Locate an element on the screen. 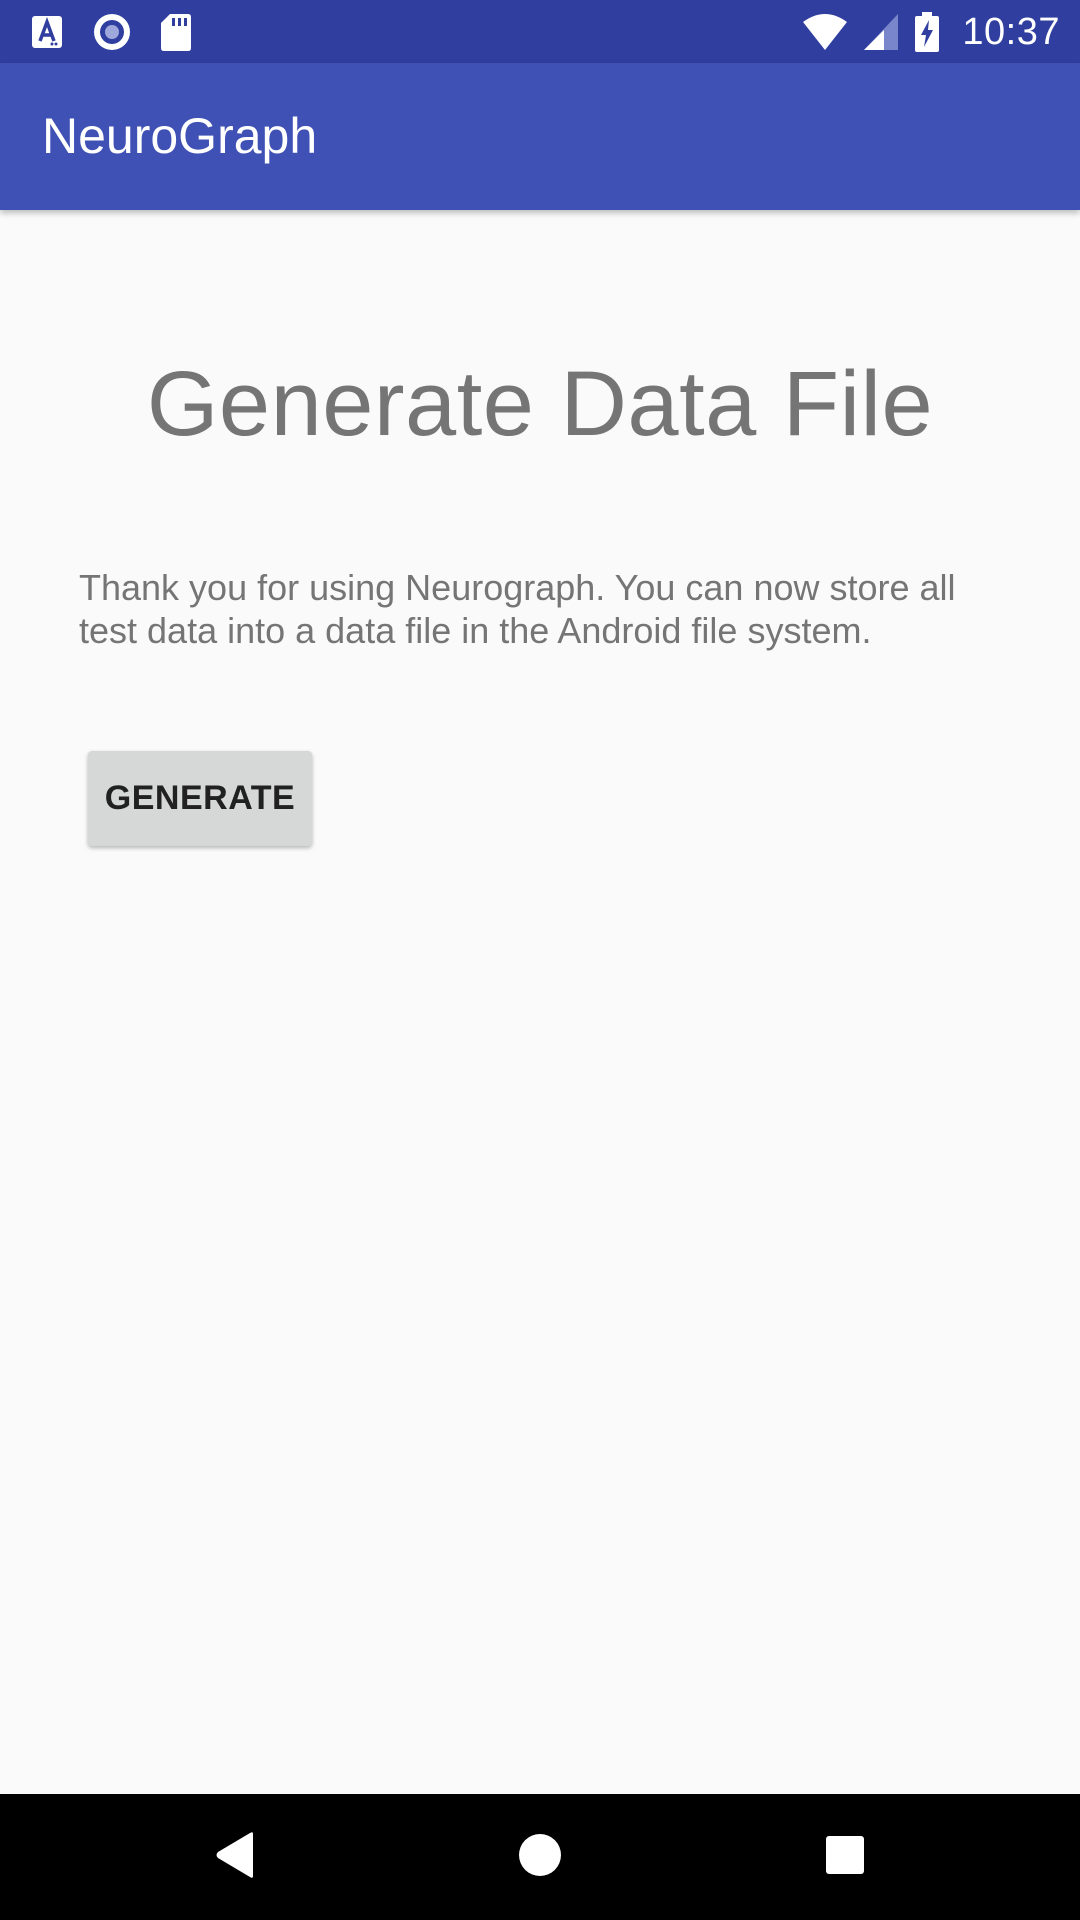 This screenshot has height=1920, width=1080. navigation-bar is located at coordinates (540, 1857).